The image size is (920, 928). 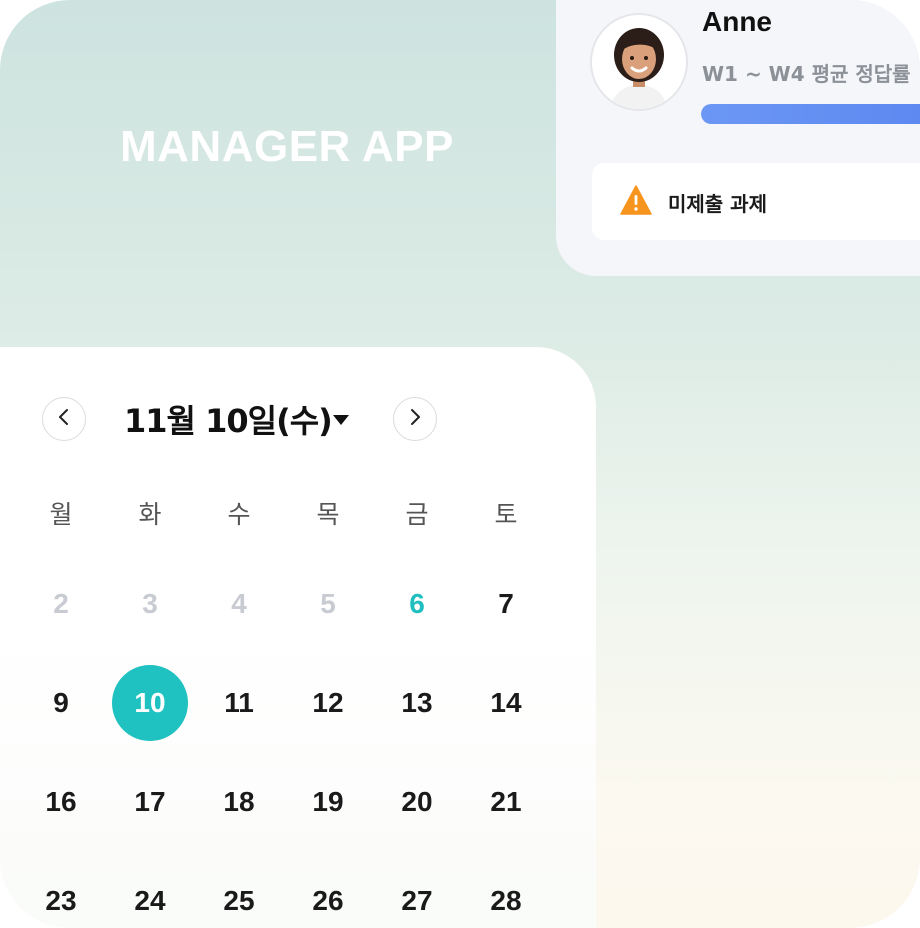 What do you see at coordinates (506, 703) in the screenshot?
I see `calendar-day: 14` at bounding box center [506, 703].